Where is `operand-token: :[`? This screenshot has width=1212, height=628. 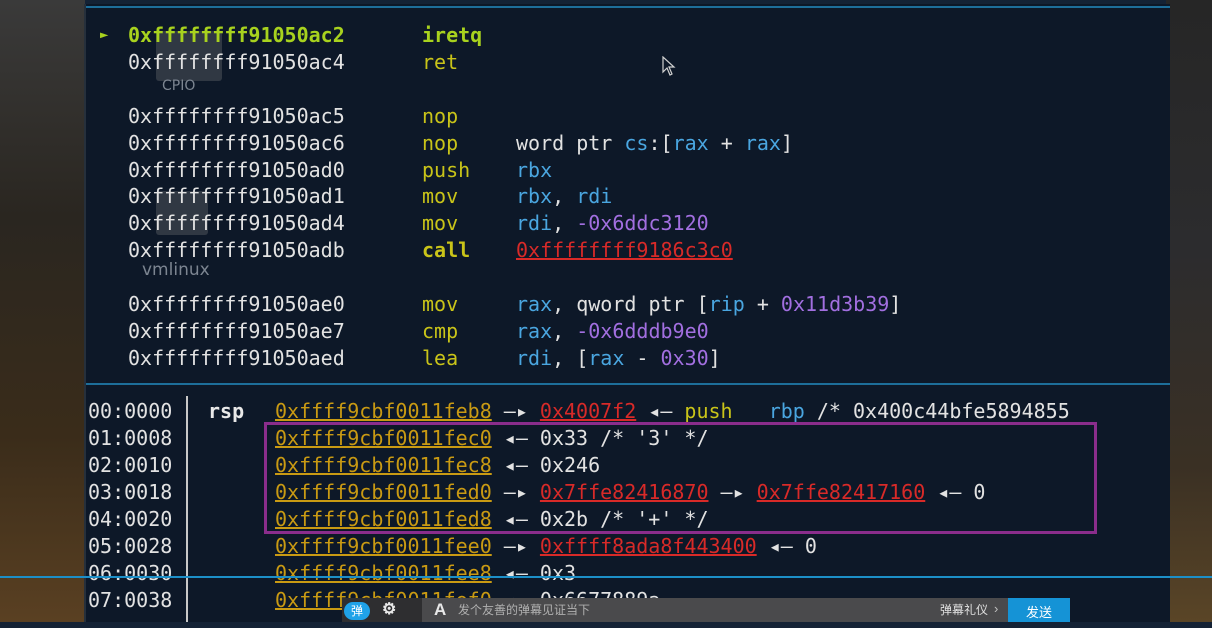
operand-token: :[ is located at coordinates (660, 143).